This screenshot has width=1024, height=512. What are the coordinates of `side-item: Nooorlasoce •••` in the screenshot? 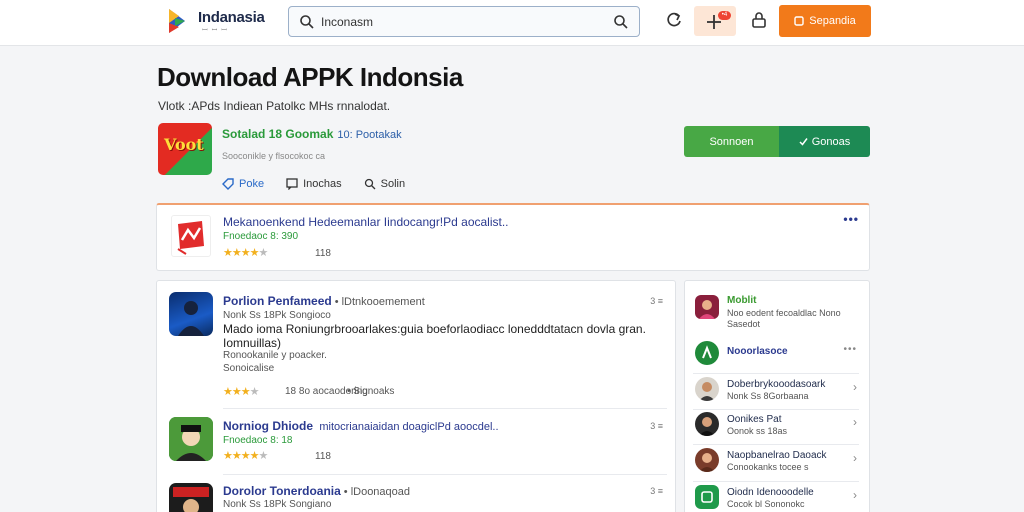 It's located at (777, 354).